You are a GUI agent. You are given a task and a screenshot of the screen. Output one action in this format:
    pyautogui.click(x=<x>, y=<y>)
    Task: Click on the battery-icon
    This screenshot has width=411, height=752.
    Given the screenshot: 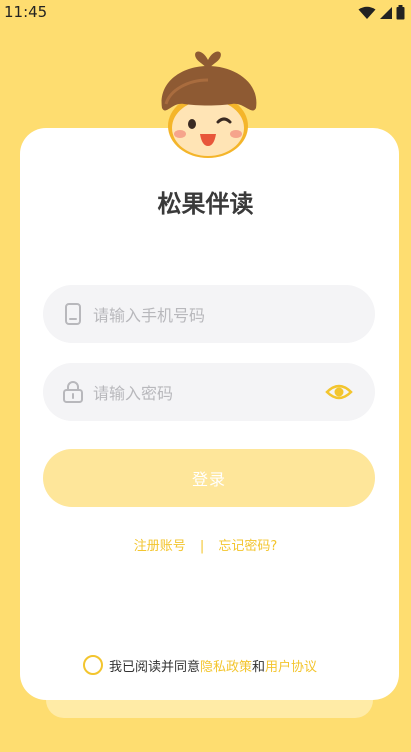 What is the action you would take?
    pyautogui.click(x=400, y=12)
    